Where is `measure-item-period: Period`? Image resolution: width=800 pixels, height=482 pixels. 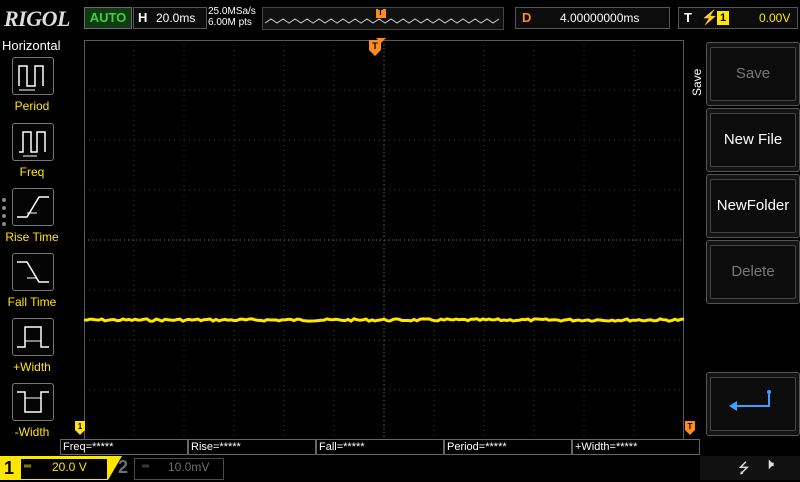 measure-item-period: Period is located at coordinates (32, 85).